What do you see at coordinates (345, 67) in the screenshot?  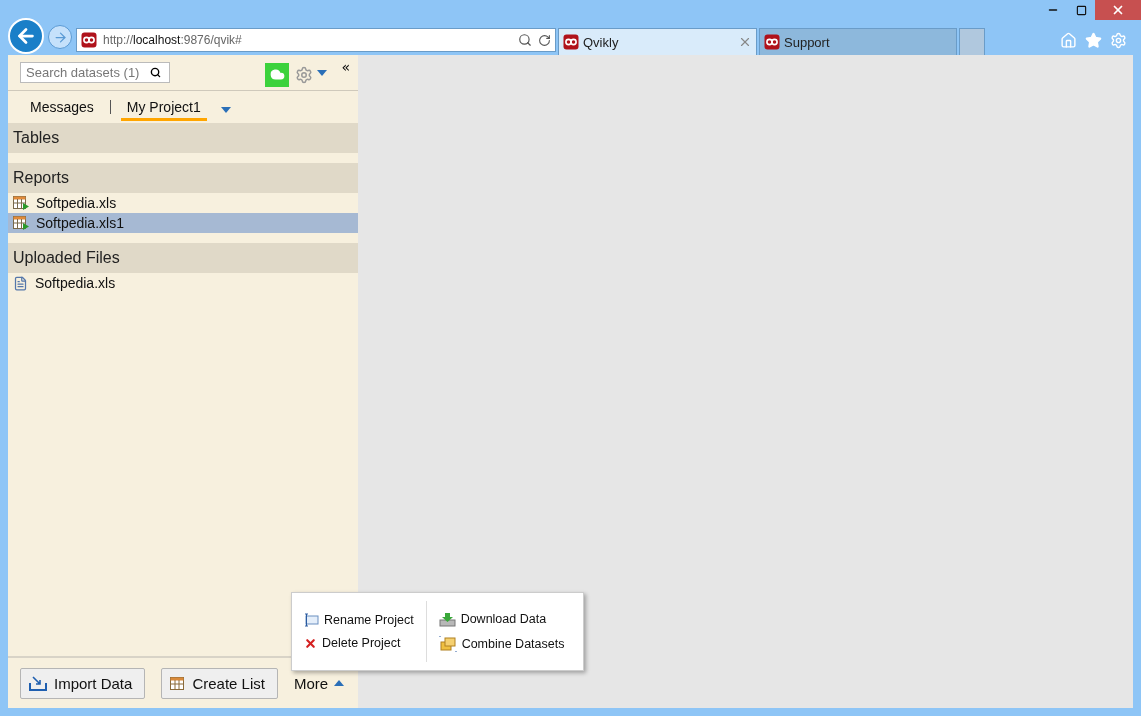 I see `collapse-button: «` at bounding box center [345, 67].